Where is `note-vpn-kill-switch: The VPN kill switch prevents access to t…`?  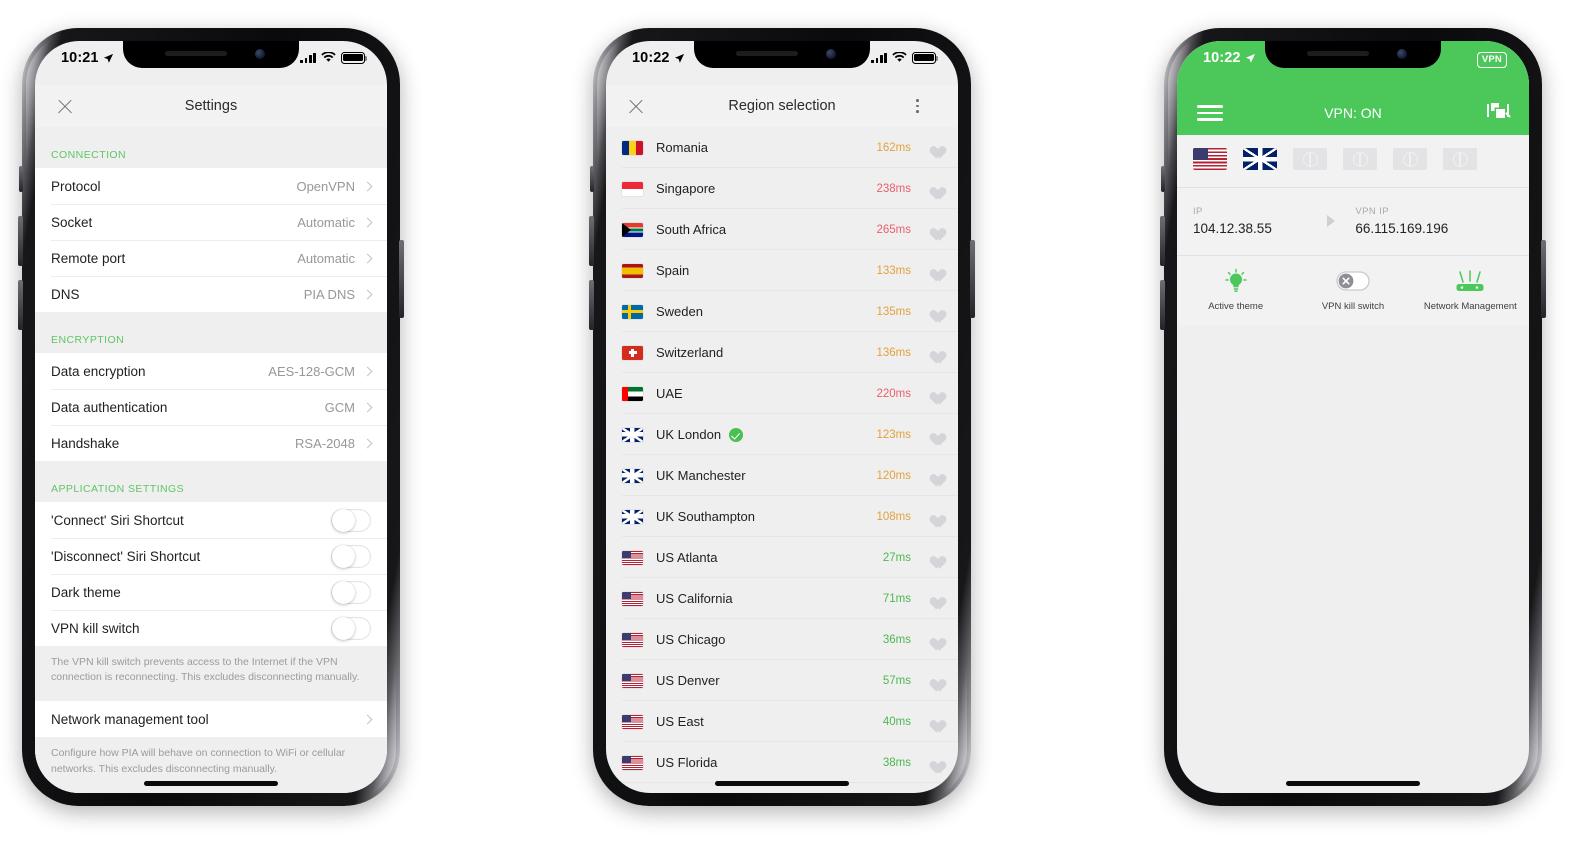
note-vpn-kill-switch: The VPN kill switch prevents access to t… is located at coordinates (211, 674).